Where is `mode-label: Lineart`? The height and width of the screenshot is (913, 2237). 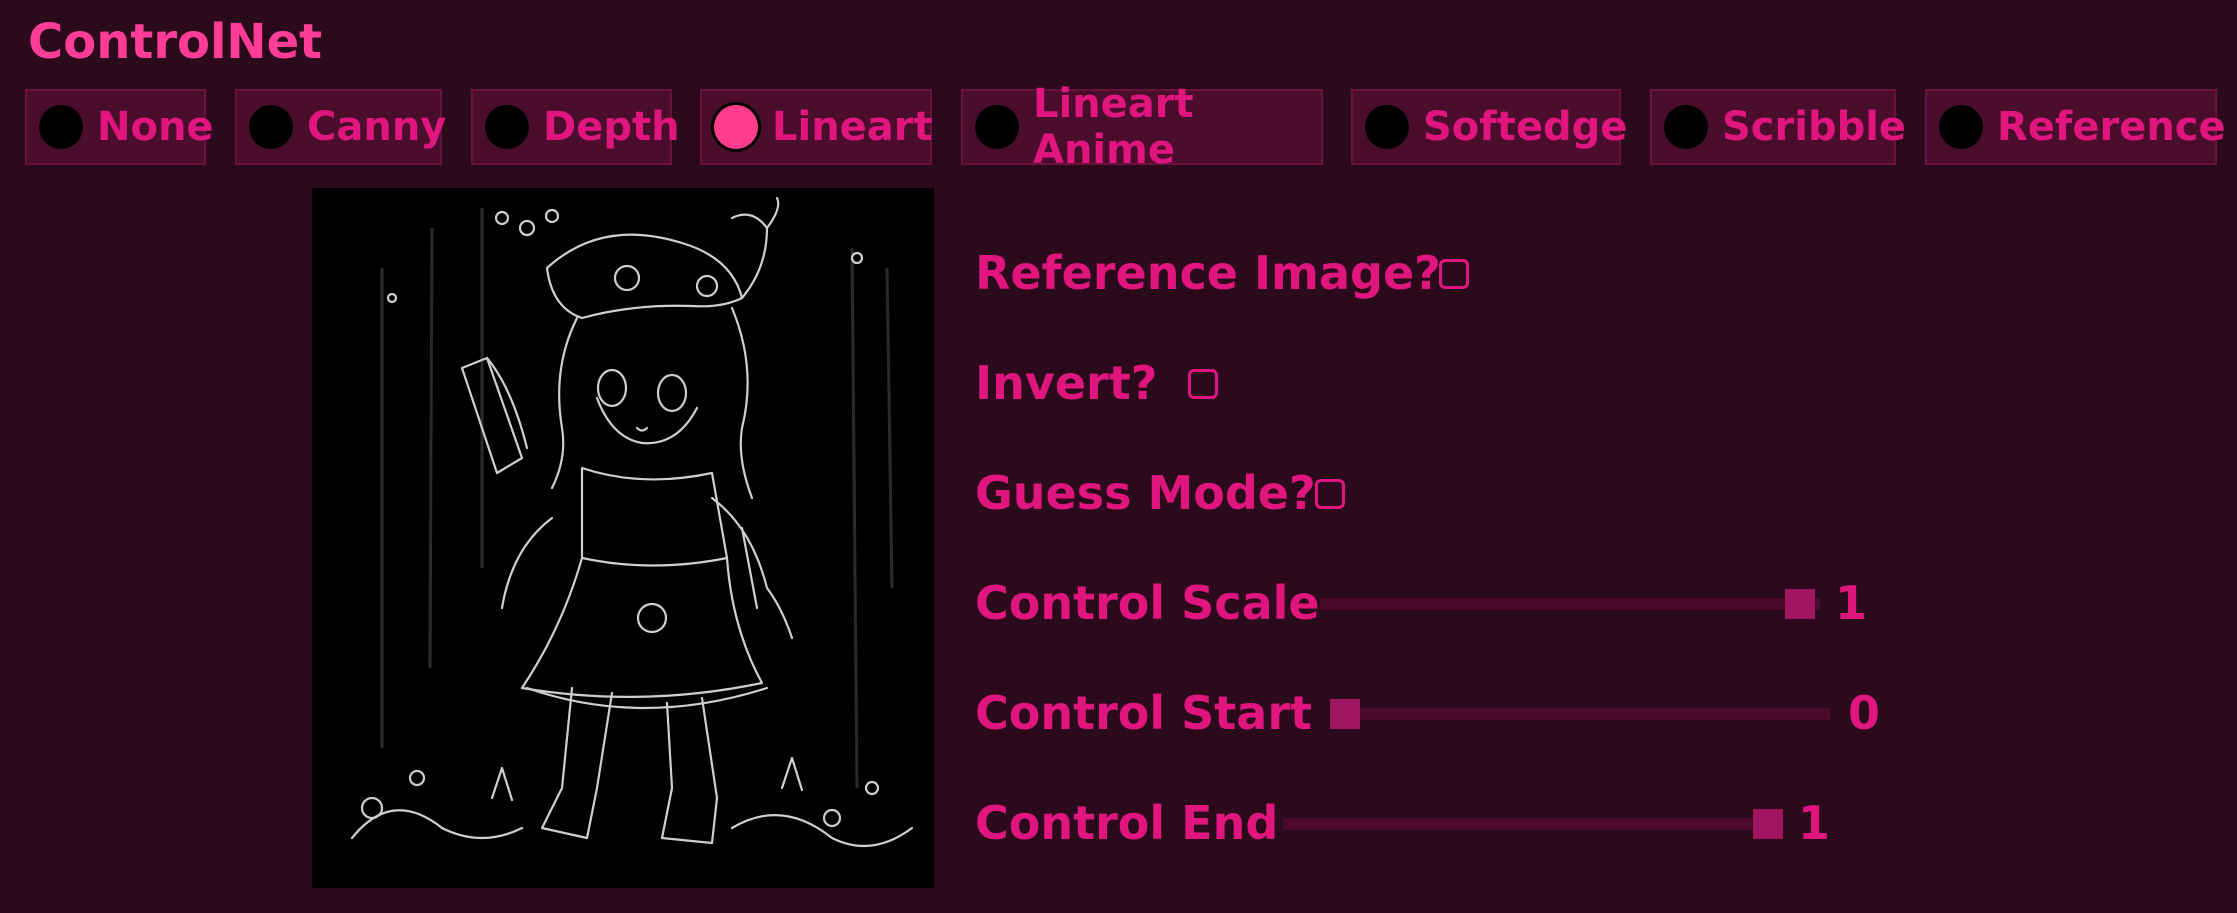 mode-label: Lineart is located at coordinates (852, 127).